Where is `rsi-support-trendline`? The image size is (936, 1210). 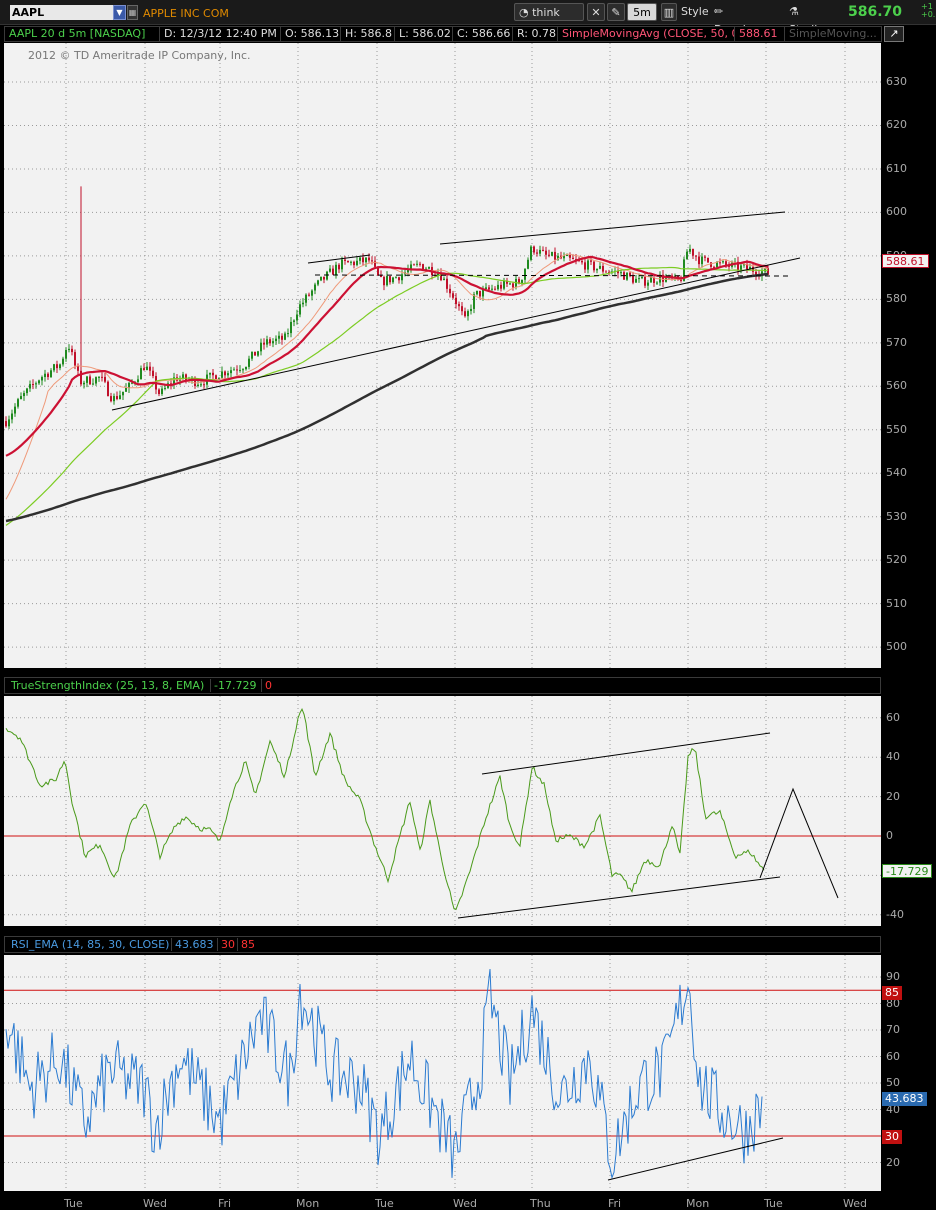
rsi-support-trendline is located at coordinates (695, 1159).